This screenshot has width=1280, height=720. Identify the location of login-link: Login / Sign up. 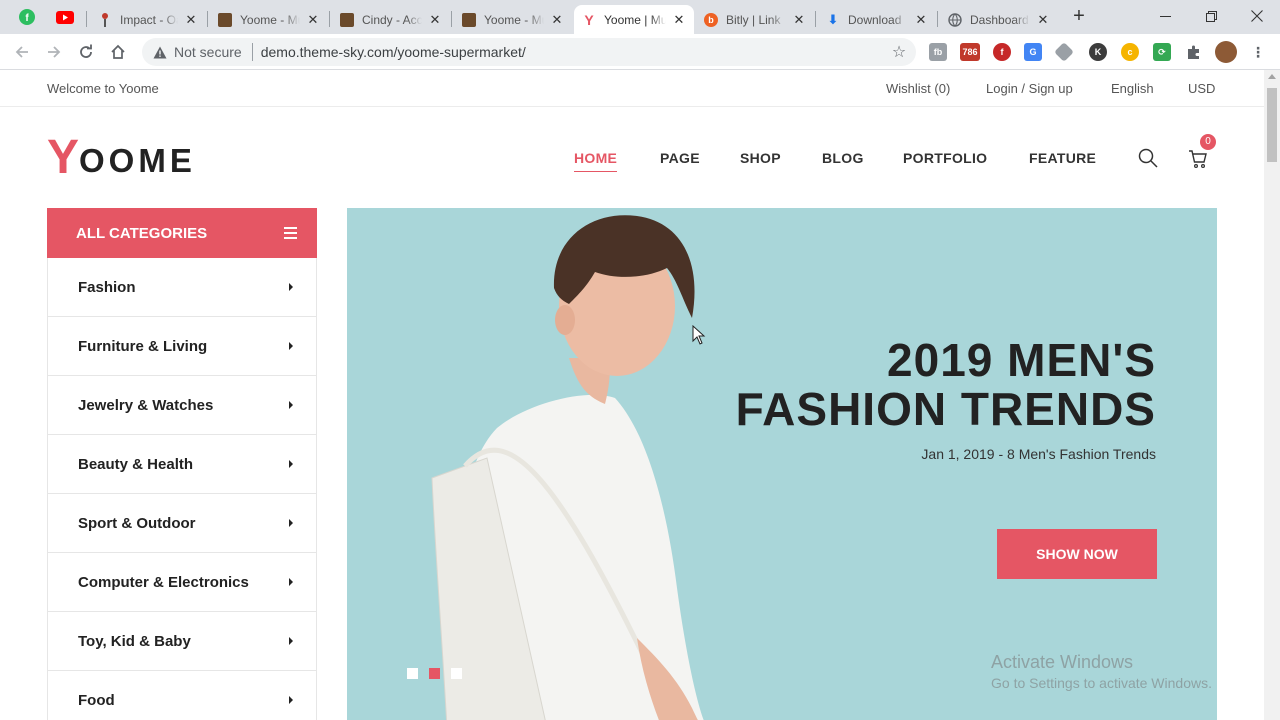
(1029, 88).